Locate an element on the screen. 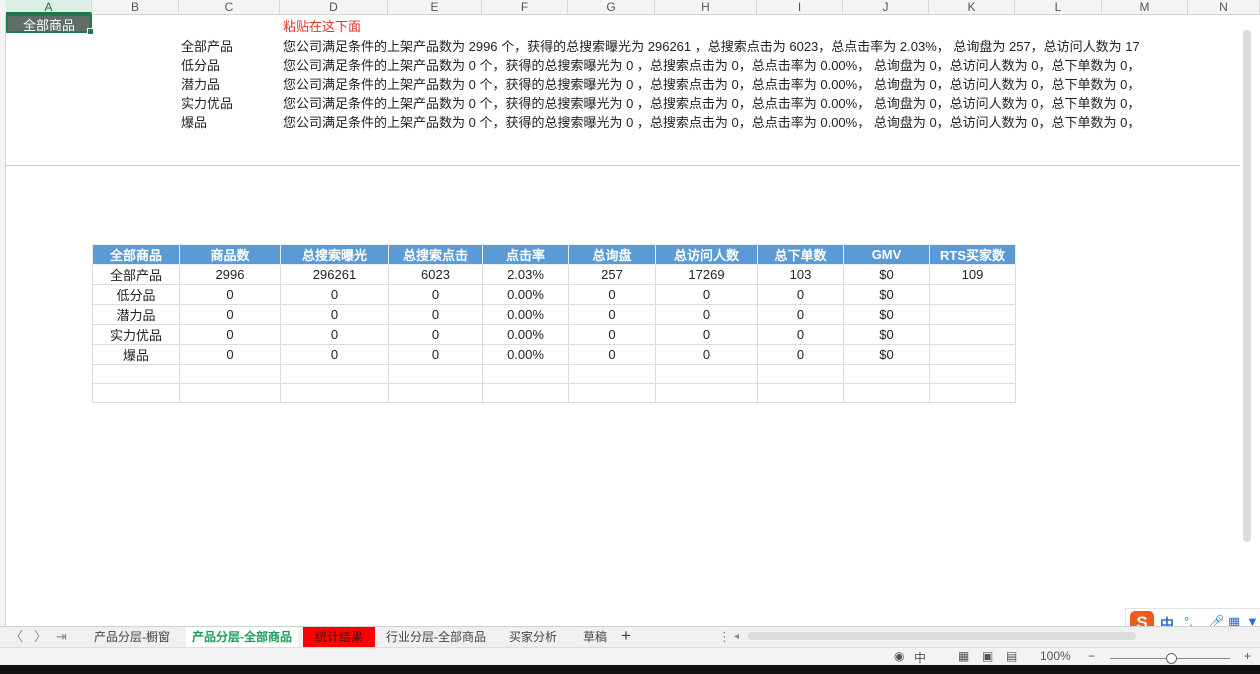  sheet-tab: 草稿 is located at coordinates (595, 637).